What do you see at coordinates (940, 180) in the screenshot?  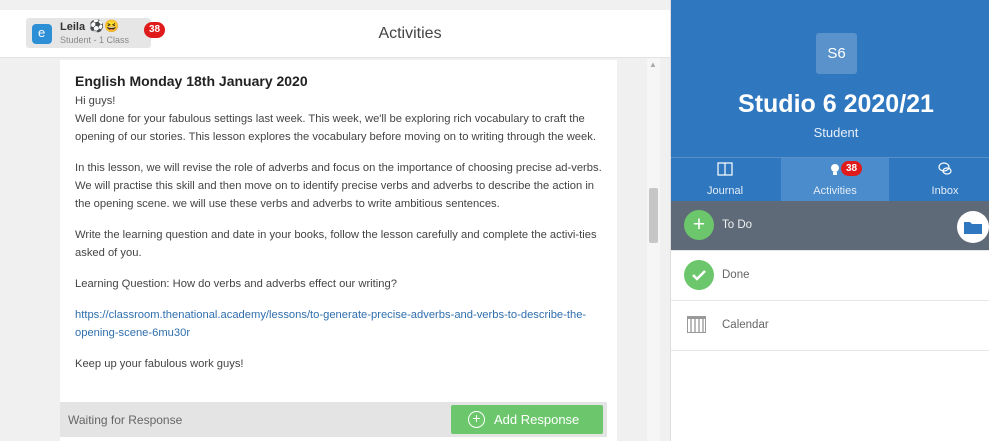 I see `tab-inbox: Inbox` at bounding box center [940, 180].